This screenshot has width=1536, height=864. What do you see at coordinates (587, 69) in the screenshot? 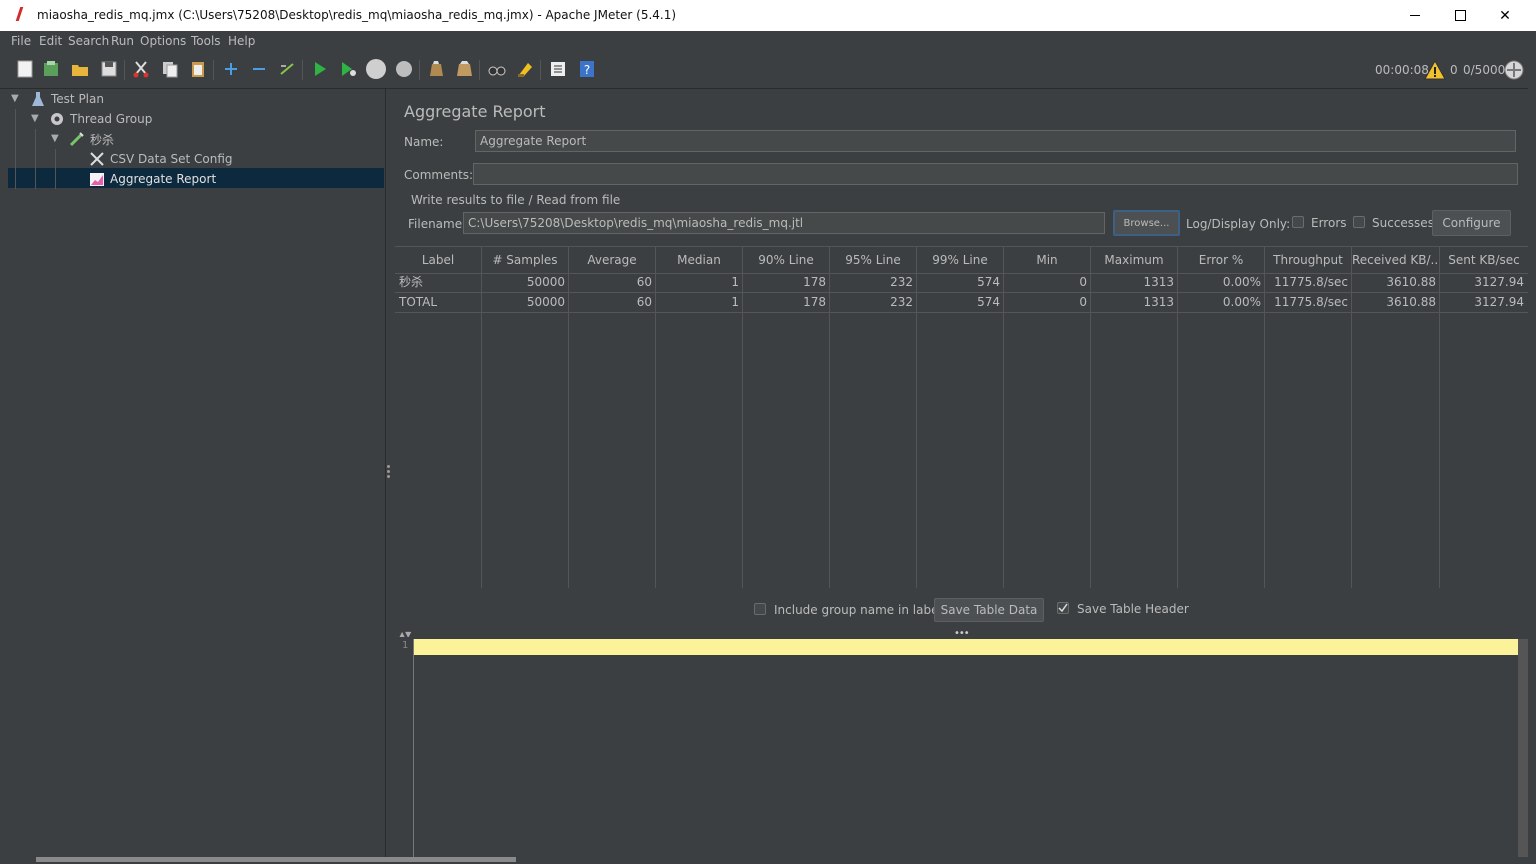
I see `help-icon: ?` at bounding box center [587, 69].